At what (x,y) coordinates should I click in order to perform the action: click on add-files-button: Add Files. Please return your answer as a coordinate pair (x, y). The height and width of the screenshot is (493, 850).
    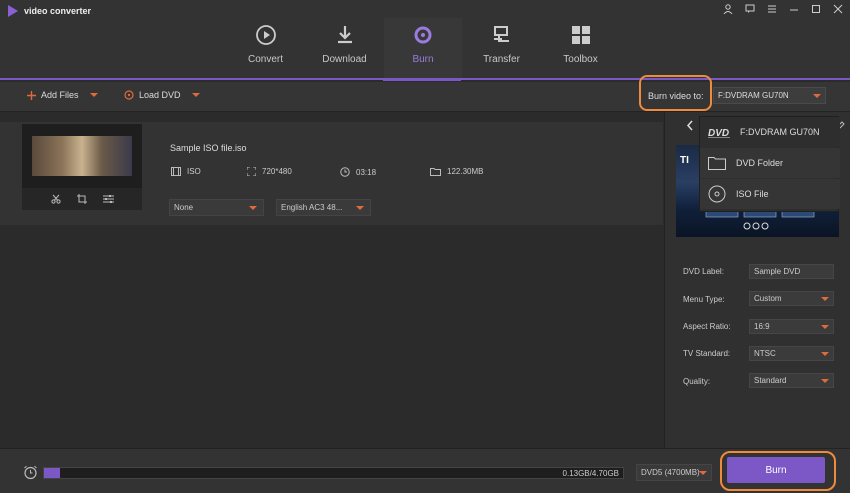
    Looking at the image, I should click on (62, 95).